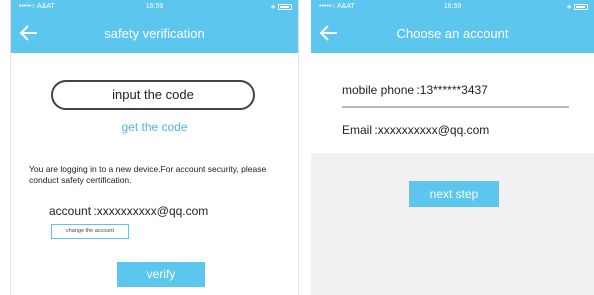 This screenshot has width=594, height=295. What do you see at coordinates (129, 211) in the screenshot?
I see `account-label: account :xxxxxxxxxx@qq.com` at bounding box center [129, 211].